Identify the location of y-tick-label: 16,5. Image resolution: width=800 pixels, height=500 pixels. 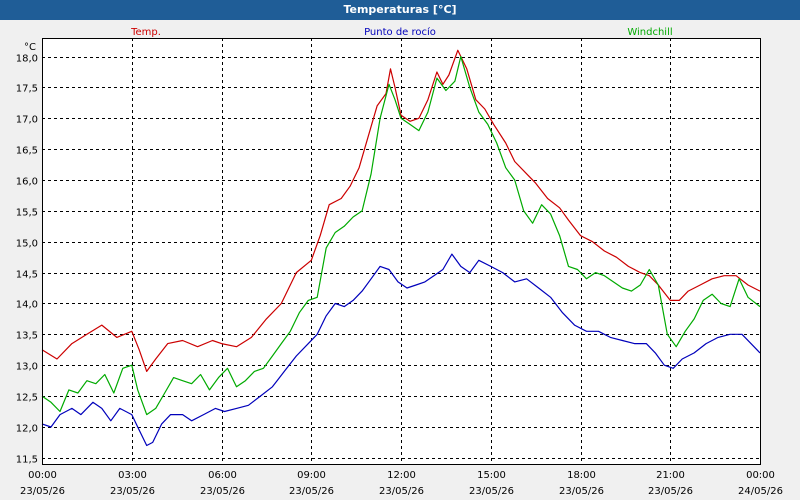
(27, 151).